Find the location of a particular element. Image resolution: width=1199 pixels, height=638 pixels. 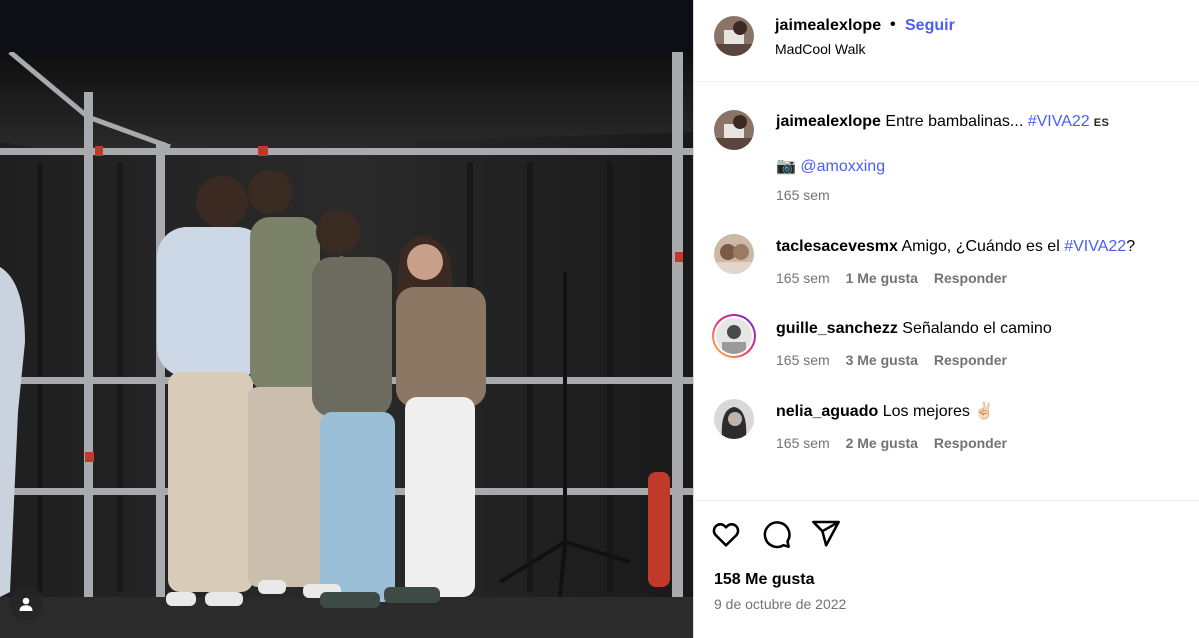

comment-username: nelia_aguado is located at coordinates (827, 411).